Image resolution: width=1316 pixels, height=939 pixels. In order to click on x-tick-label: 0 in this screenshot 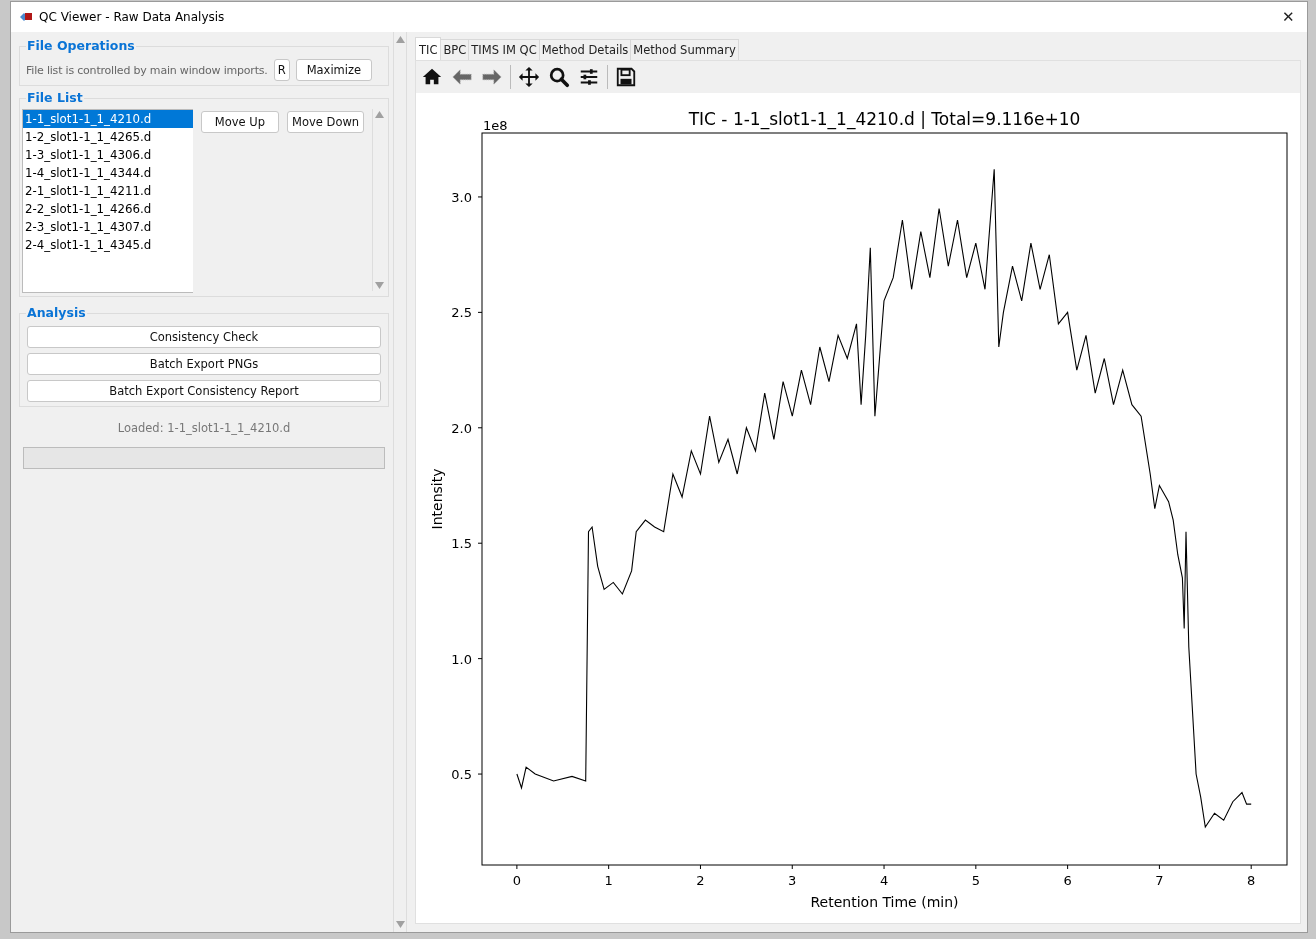, I will do `click(516, 880)`.